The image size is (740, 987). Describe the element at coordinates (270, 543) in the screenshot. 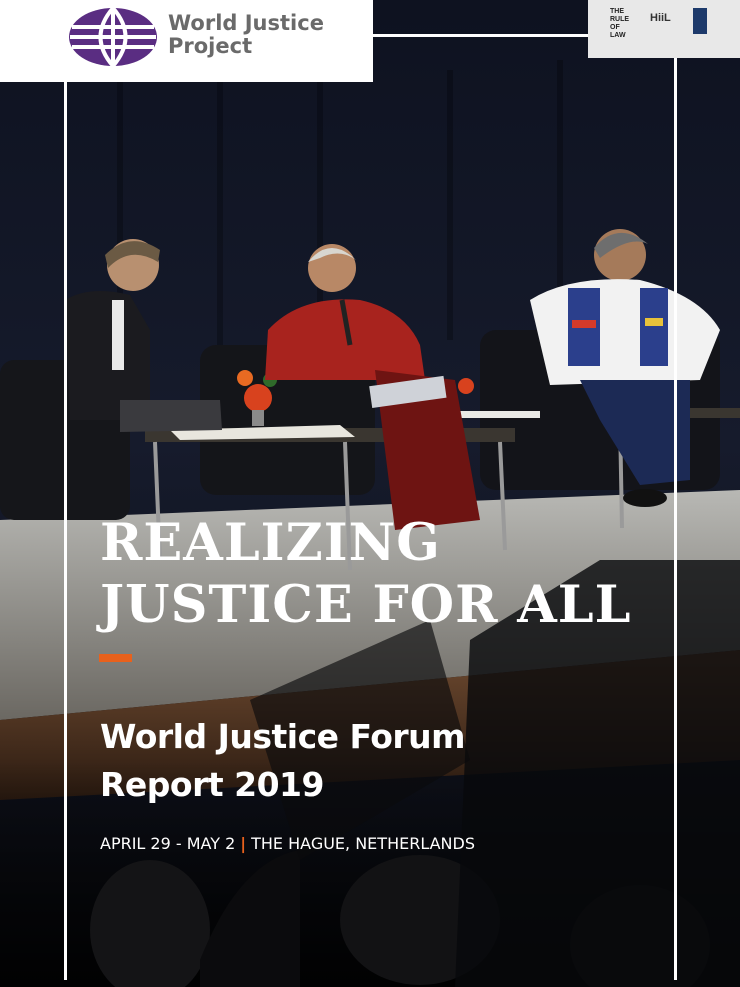

I see `headline-line-1: REALIZING` at that location.